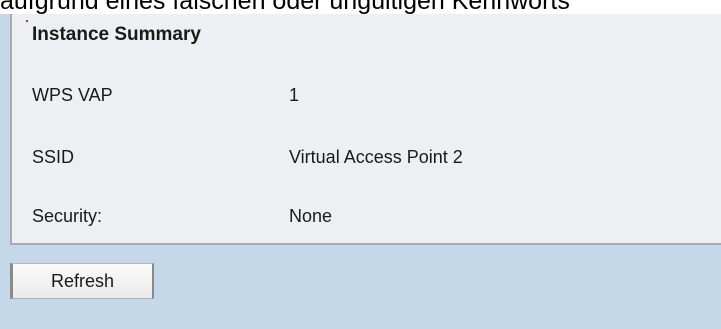  I want to click on ssid-label: SSID, so click(53, 157).